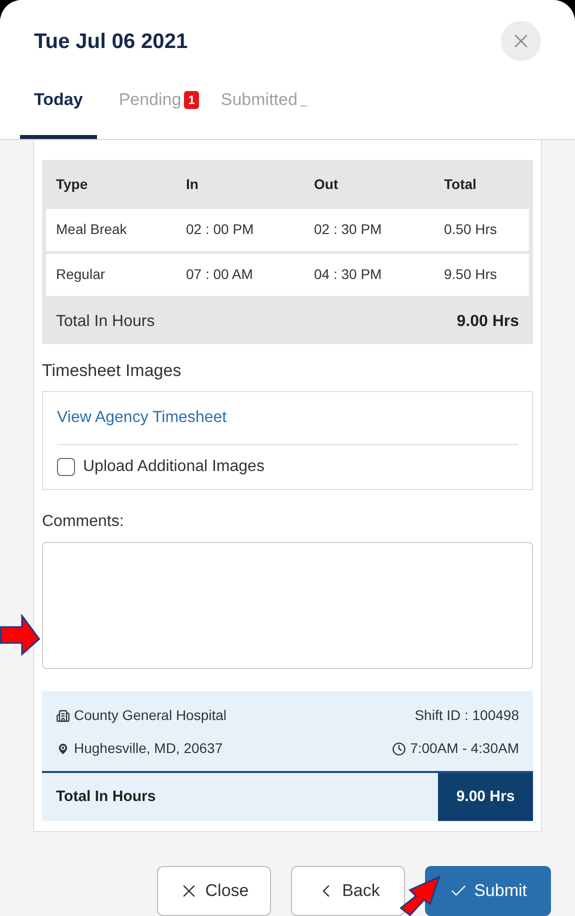 Image resolution: width=575 pixels, height=916 pixels. I want to click on table-cell-text: 02 : 00 PM, so click(220, 229).